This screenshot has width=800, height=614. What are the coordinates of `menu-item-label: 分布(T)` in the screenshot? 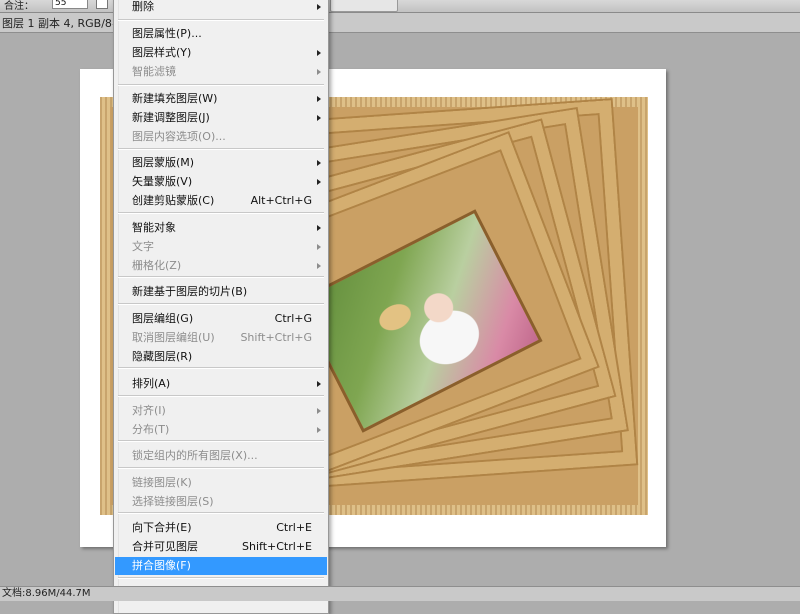 It's located at (151, 429).